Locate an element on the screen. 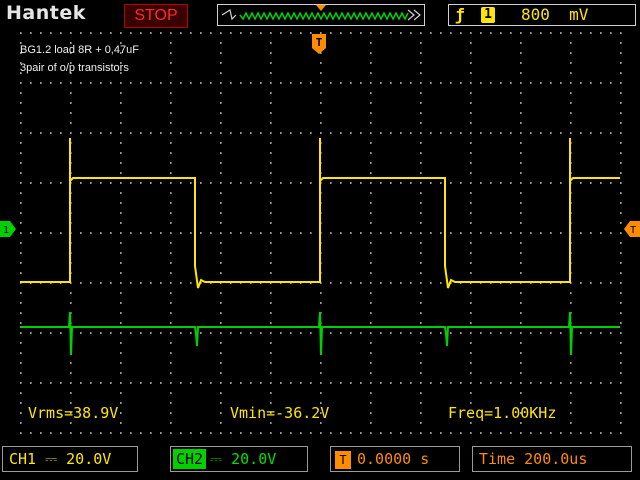 This screenshot has width=640, height=480. measurement-frequency: Freq=1.00KHz is located at coordinates (502, 413).